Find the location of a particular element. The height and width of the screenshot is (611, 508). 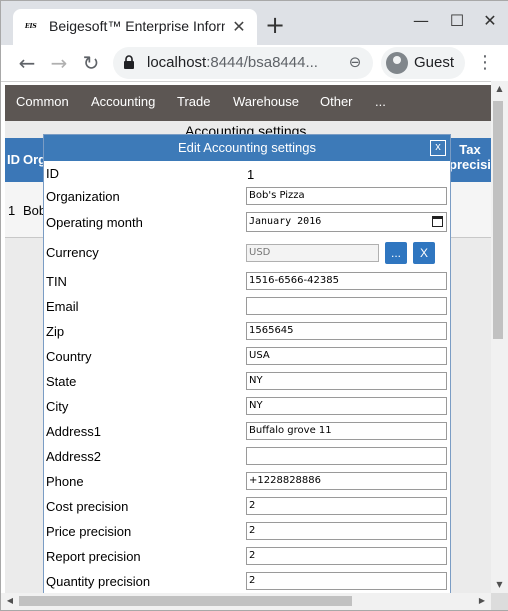

report-precision-label: Report precision is located at coordinates (93, 556).